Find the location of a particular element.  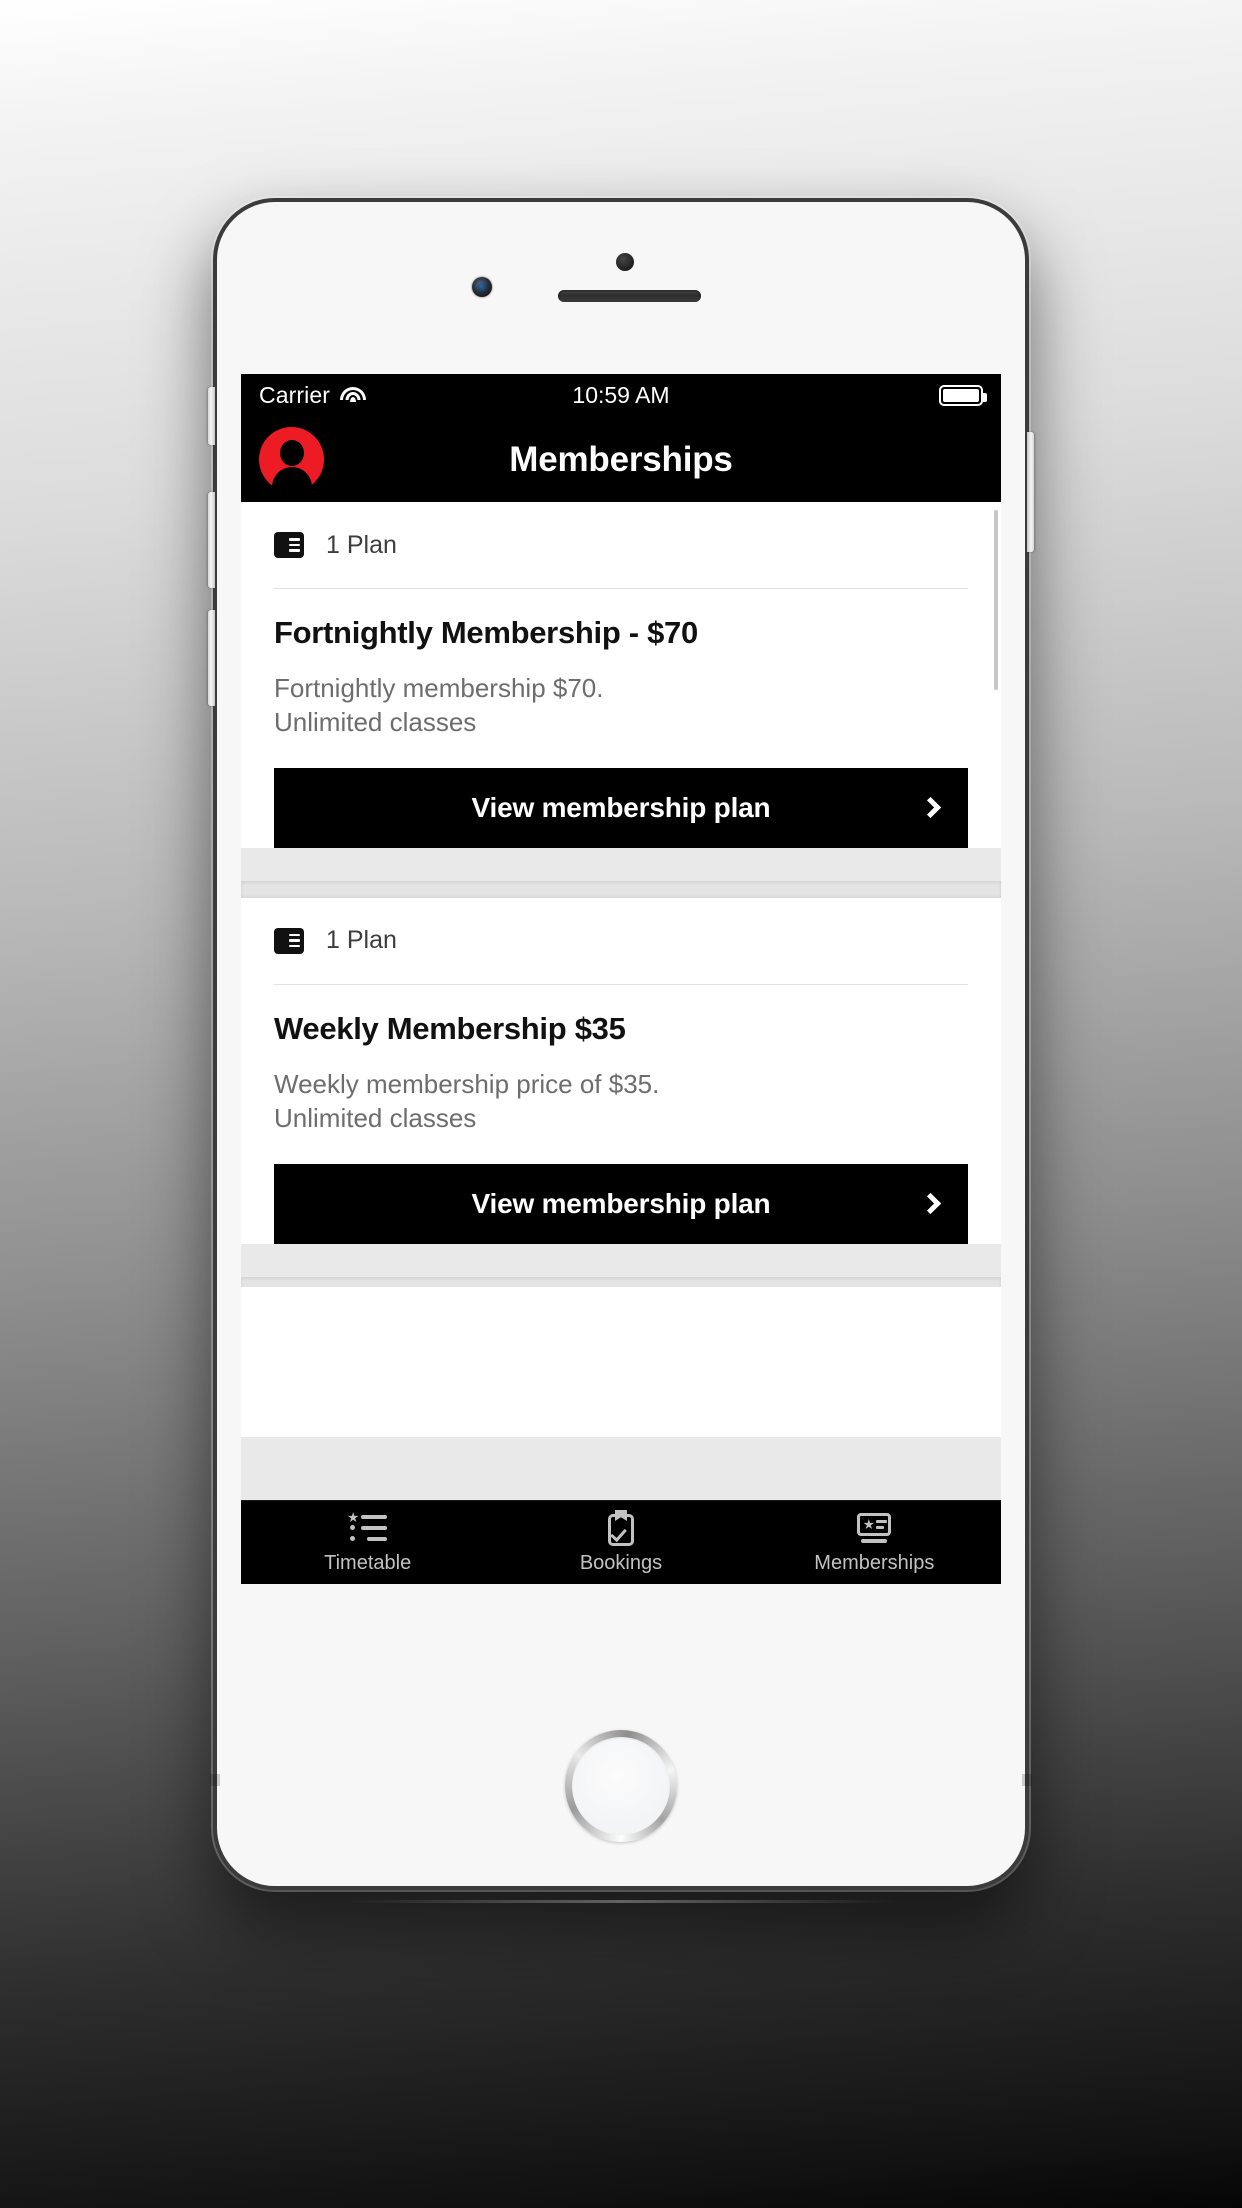

wifi-icon is located at coordinates (352, 395).